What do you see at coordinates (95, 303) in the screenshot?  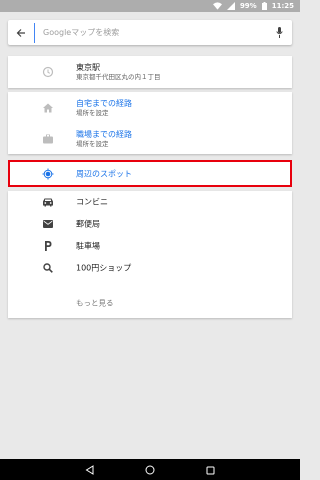 I see `more-label: もっと見る` at bounding box center [95, 303].